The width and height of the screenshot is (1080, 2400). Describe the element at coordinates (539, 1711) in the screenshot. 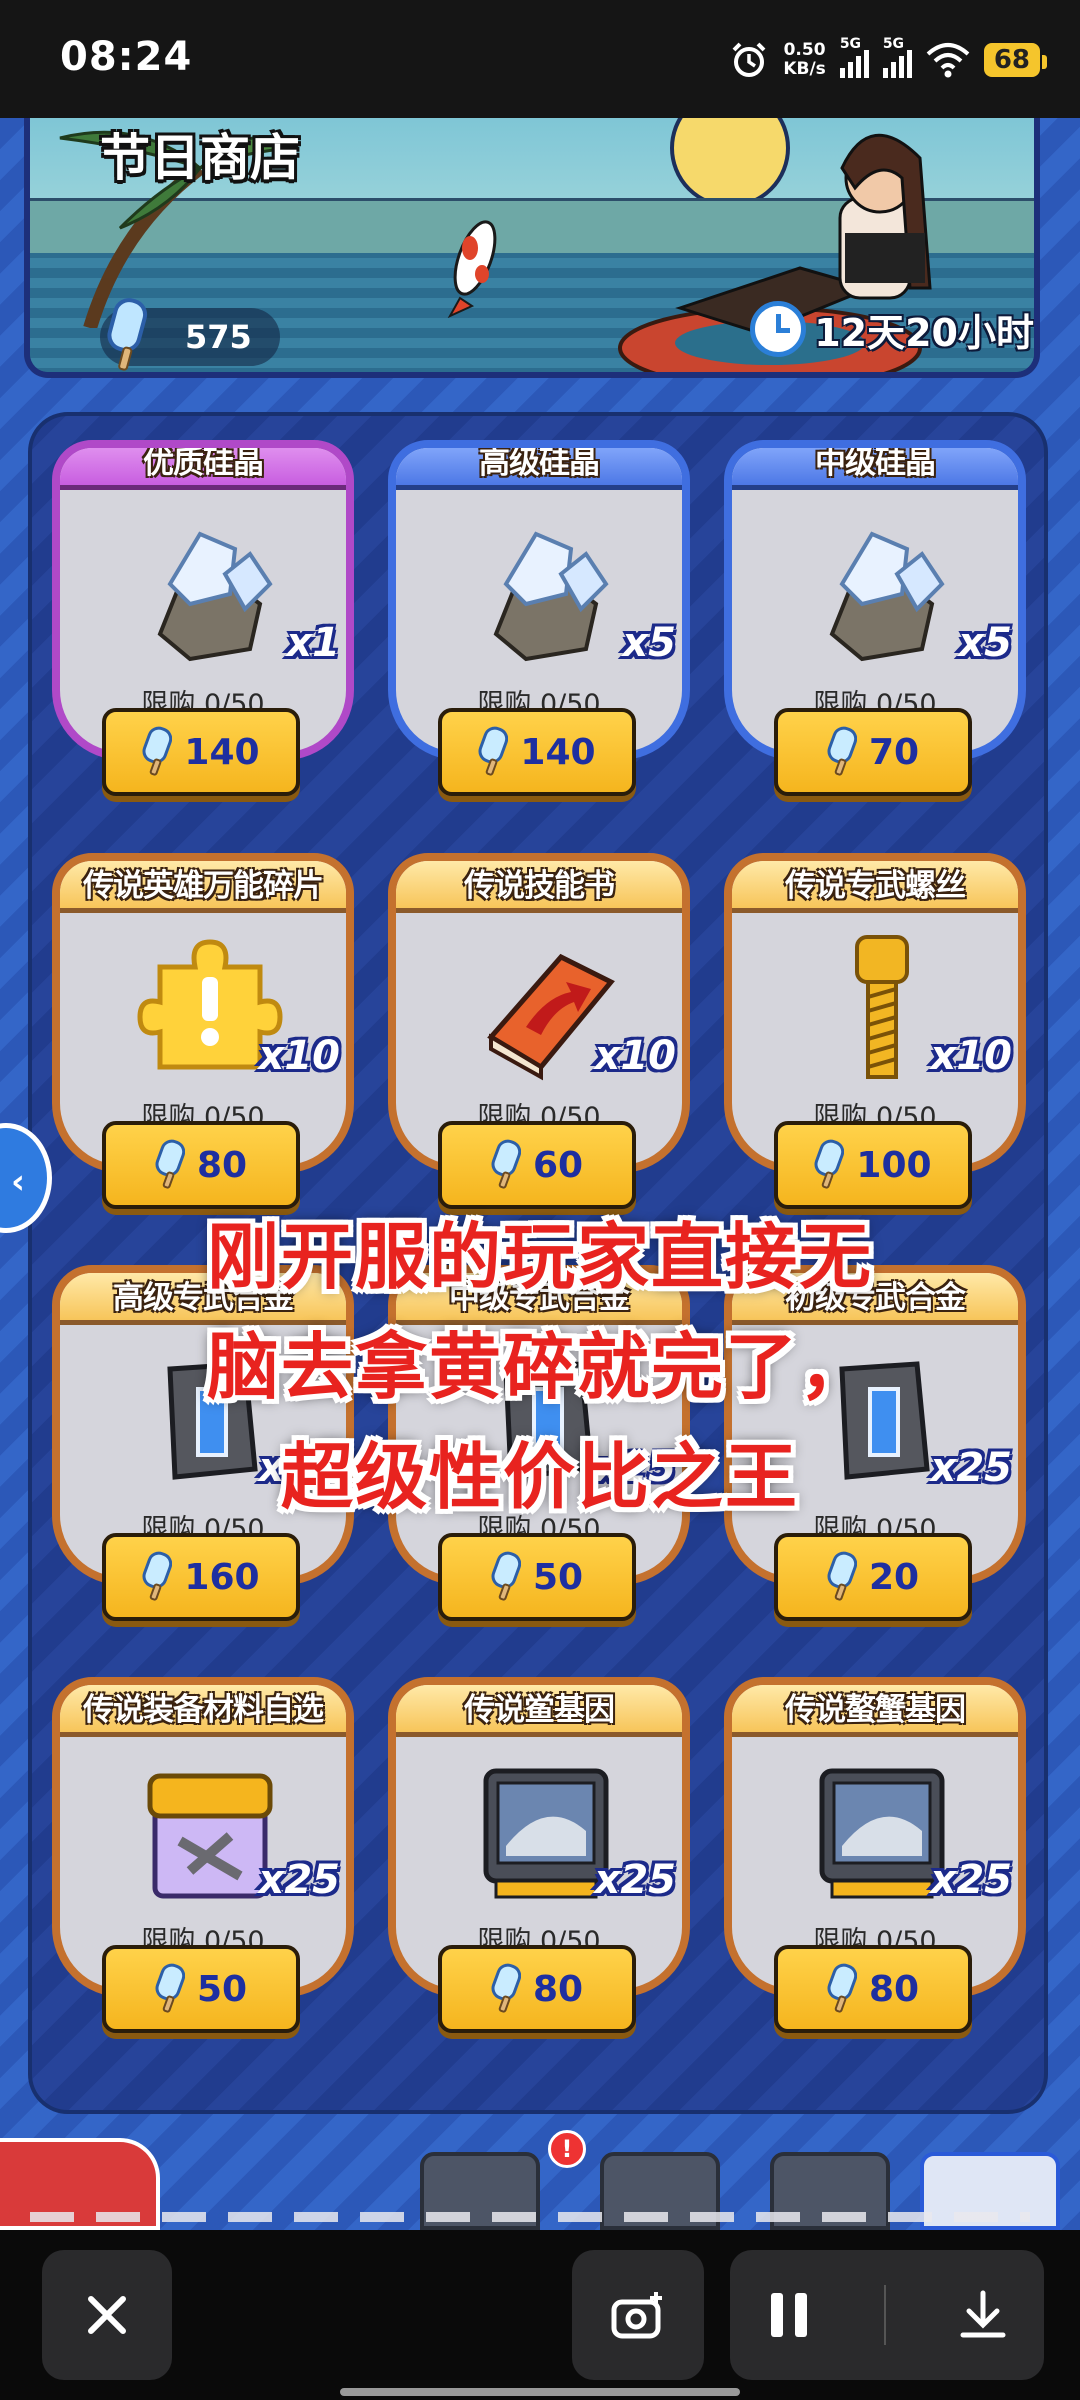

I see `item-name: 传说鲎基因` at that location.